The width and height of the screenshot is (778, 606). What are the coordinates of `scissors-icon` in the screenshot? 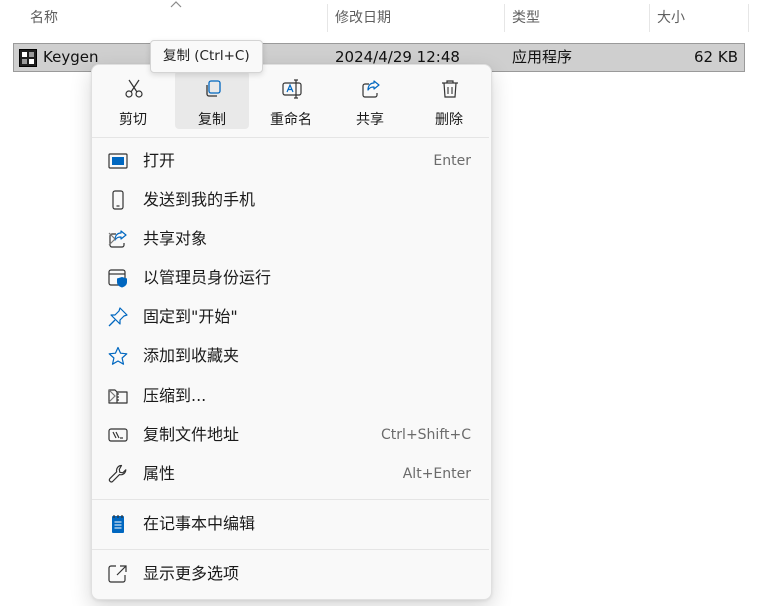 It's located at (134, 88).